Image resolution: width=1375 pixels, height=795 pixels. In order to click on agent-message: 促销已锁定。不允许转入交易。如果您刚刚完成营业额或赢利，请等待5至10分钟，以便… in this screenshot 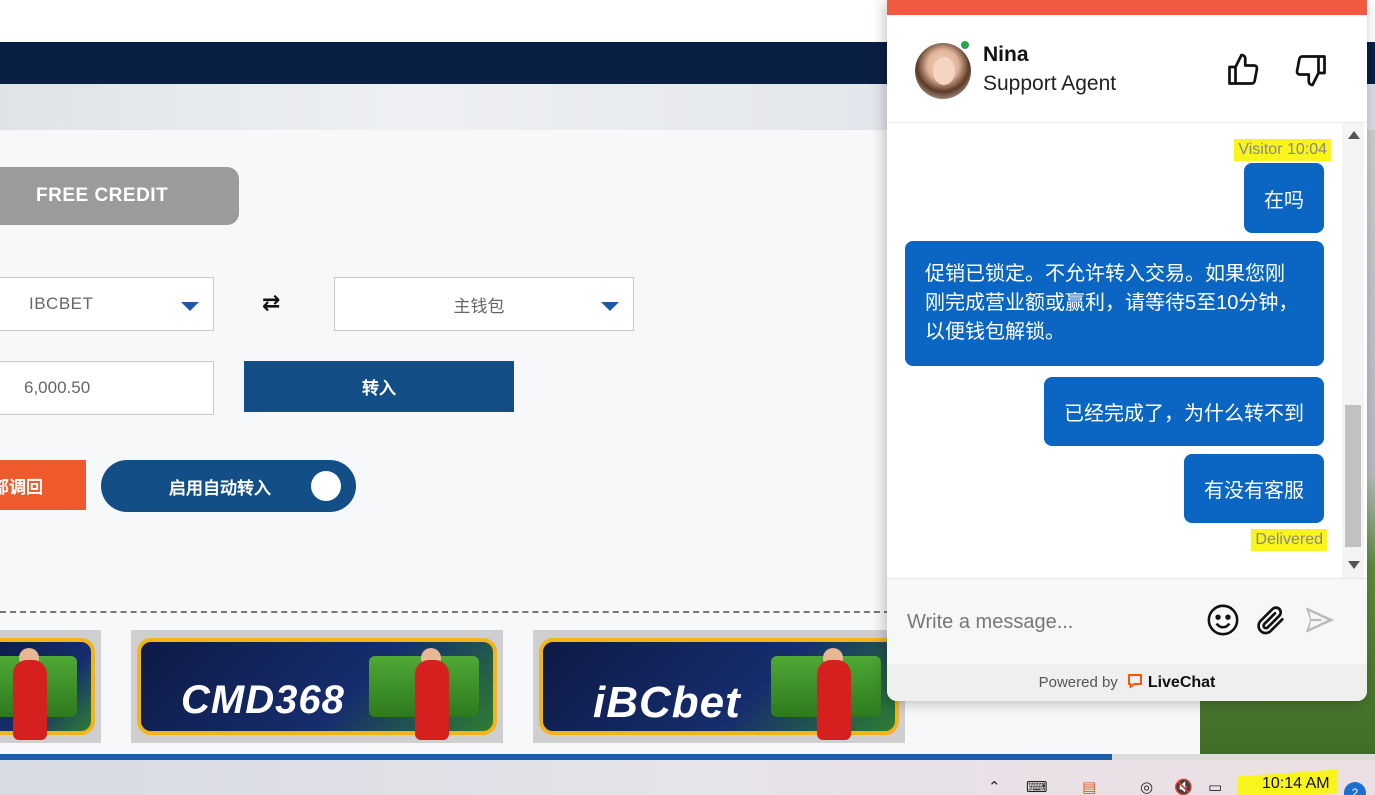, I will do `click(1114, 303)`.